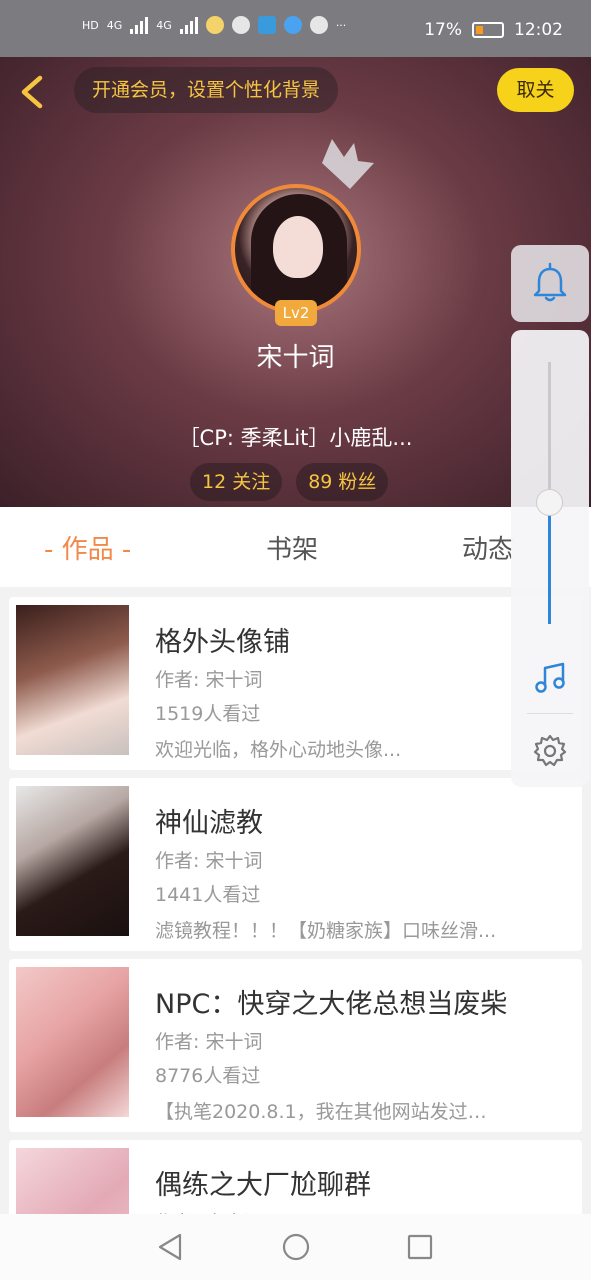 The height and width of the screenshot is (1280, 591). Describe the element at coordinates (341, 25) in the screenshot. I see `more-icon: ···` at that location.